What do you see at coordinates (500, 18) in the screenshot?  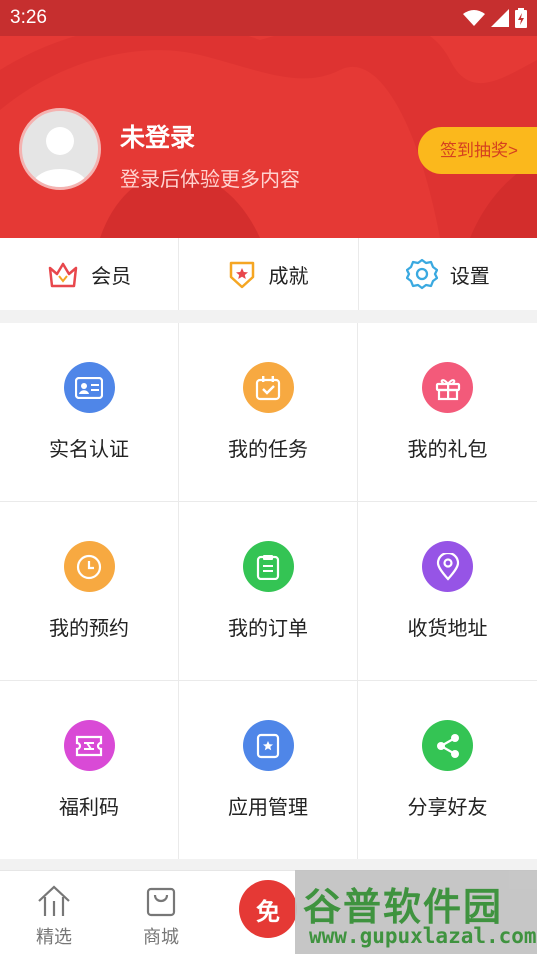 I see `signal-icon` at bounding box center [500, 18].